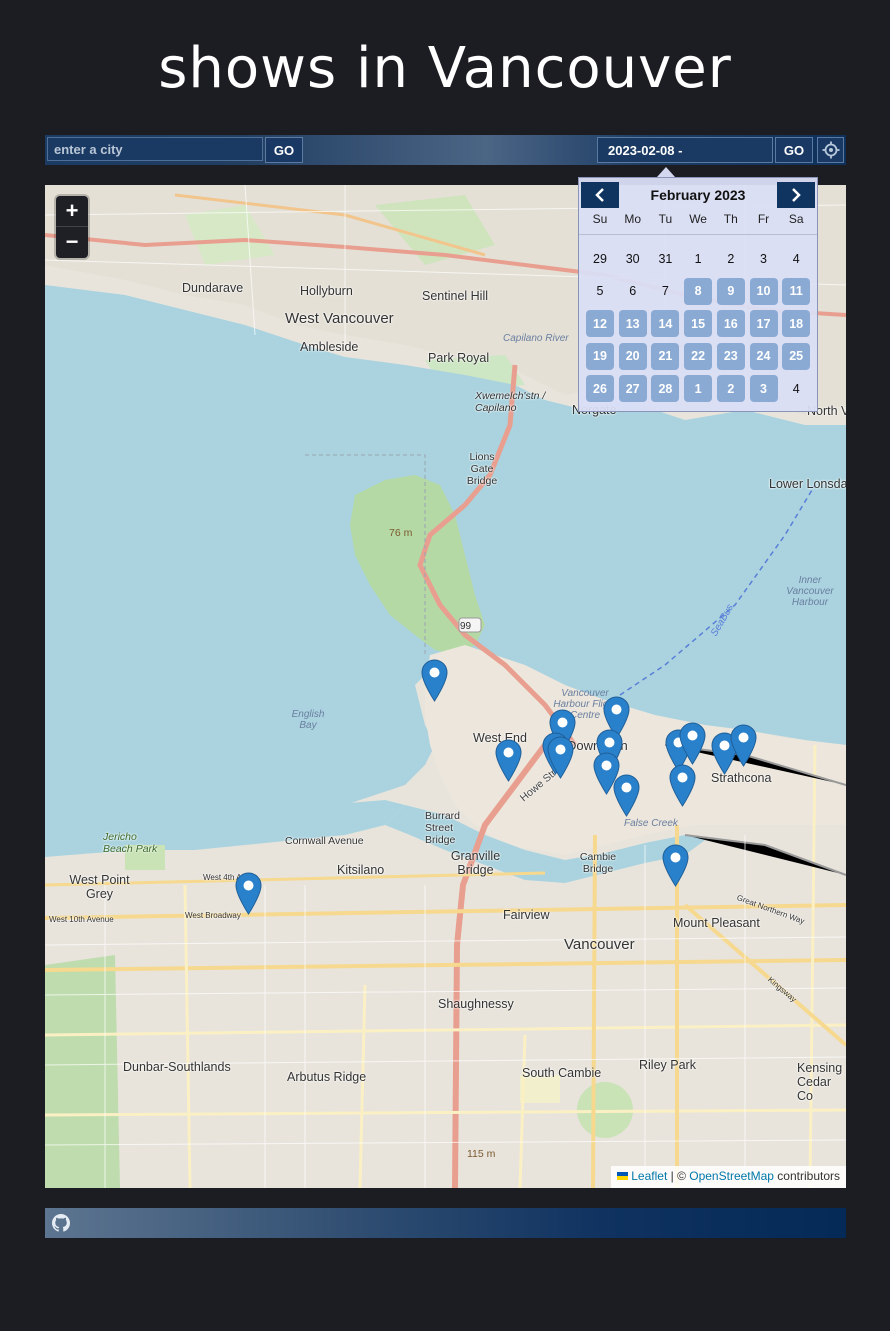  Describe the element at coordinates (445, 1223) in the screenshot. I see `footer-bar` at that location.